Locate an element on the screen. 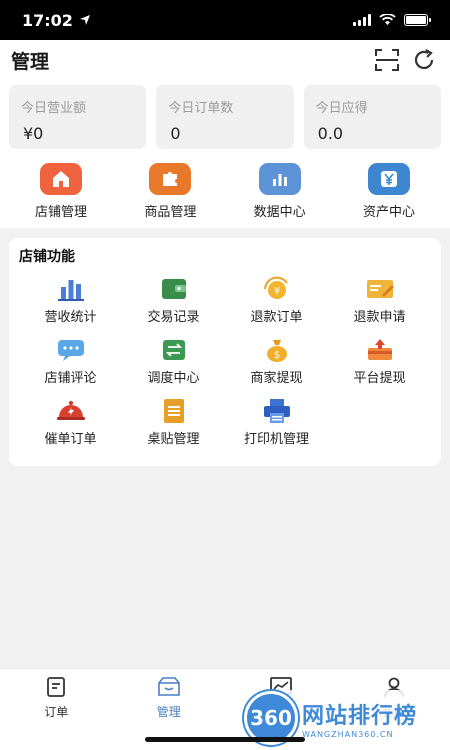  func-revenue-stats: 营收统计 is located at coordinates (70, 300).